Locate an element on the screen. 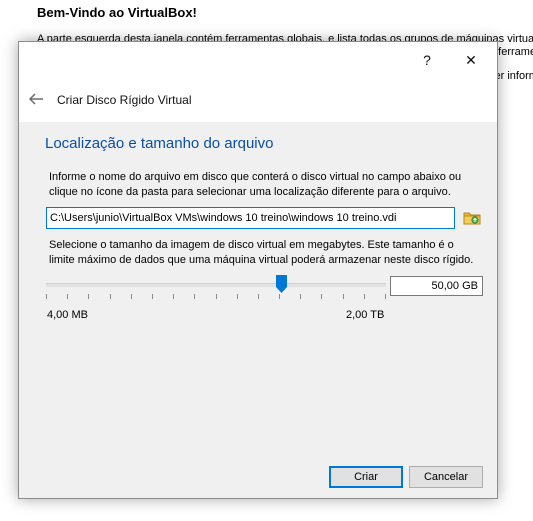 The width and height of the screenshot is (533, 521). disk-size-slider is located at coordinates (216, 289).